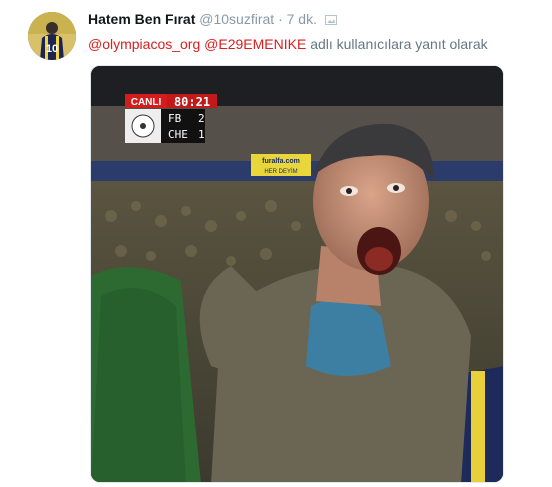 This screenshot has width=552, height=487. Describe the element at coordinates (146, 102) in the screenshot. I see `live-label: CANLI` at that location.